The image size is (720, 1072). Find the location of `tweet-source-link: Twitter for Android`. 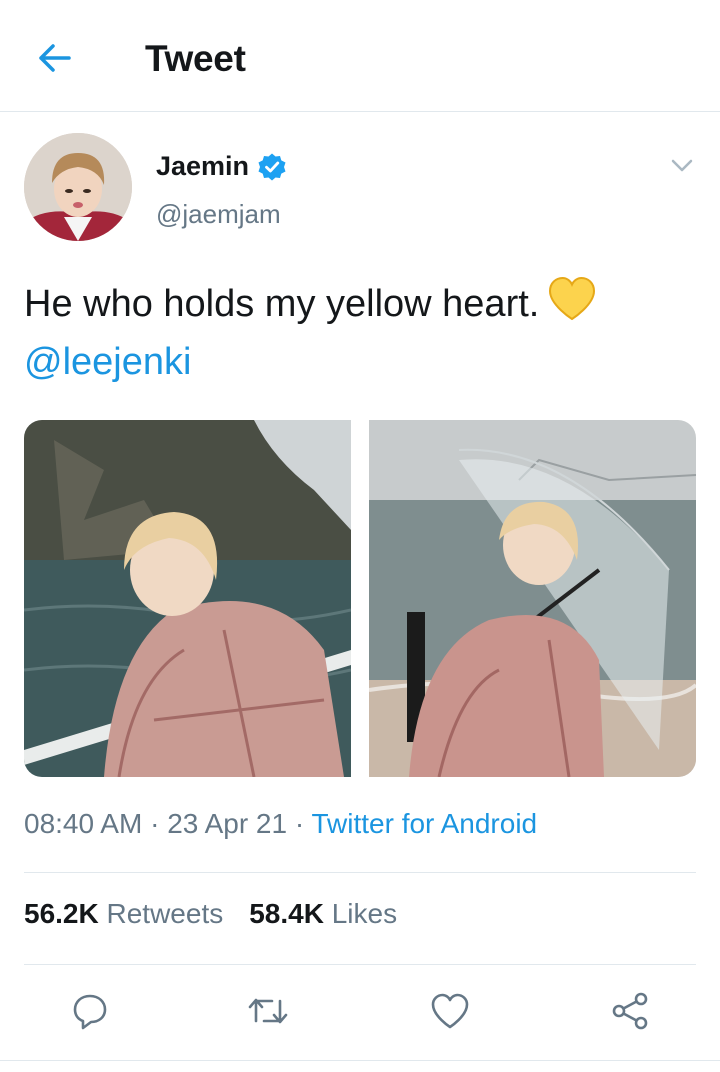

tweet-source-link: Twitter for Android is located at coordinates (424, 823).